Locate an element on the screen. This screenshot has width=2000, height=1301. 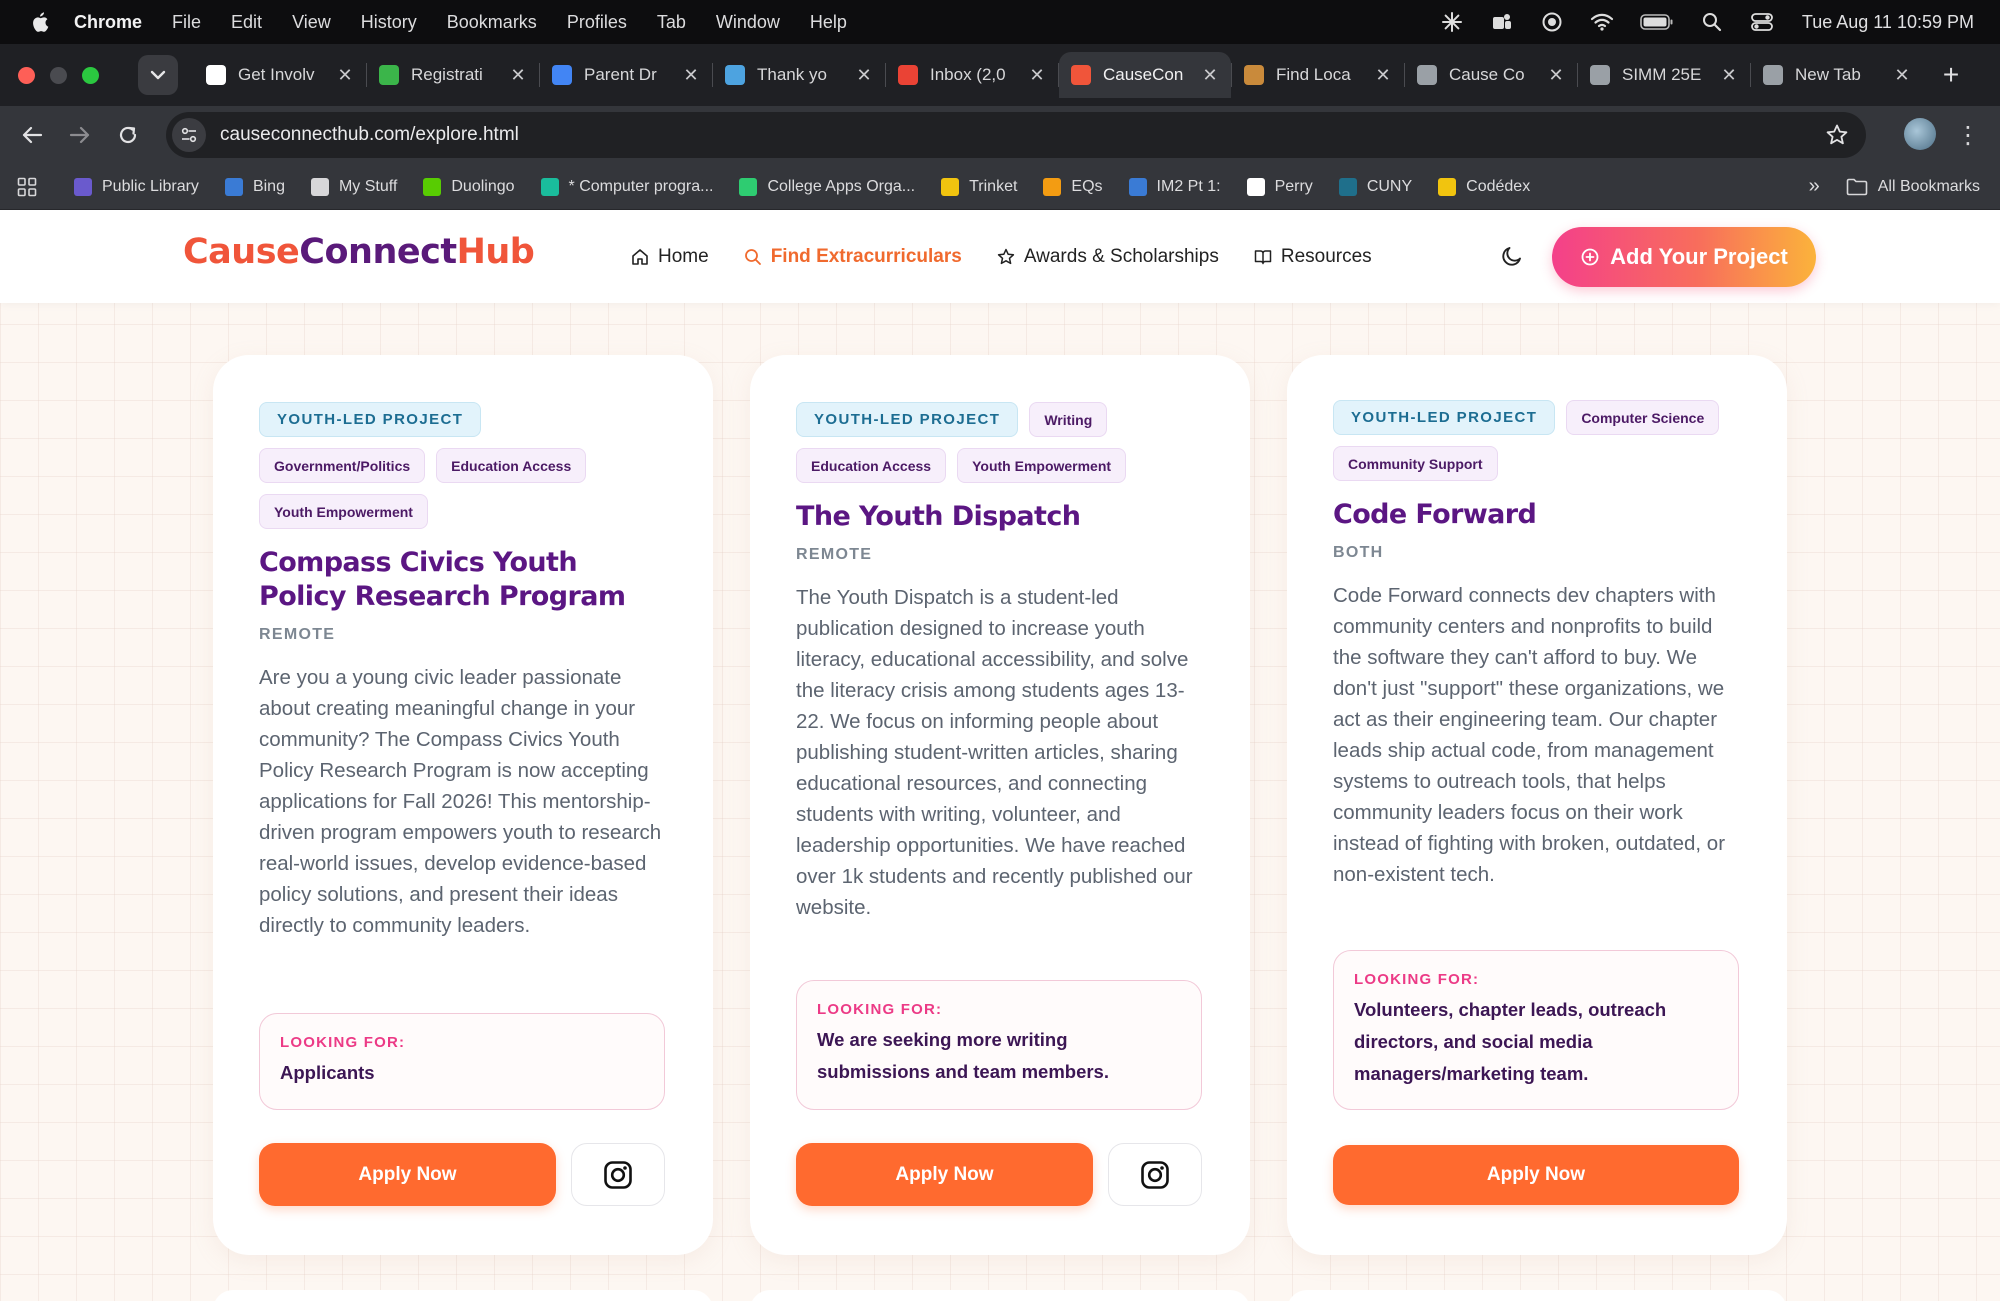
back-button is located at coordinates (32, 135).